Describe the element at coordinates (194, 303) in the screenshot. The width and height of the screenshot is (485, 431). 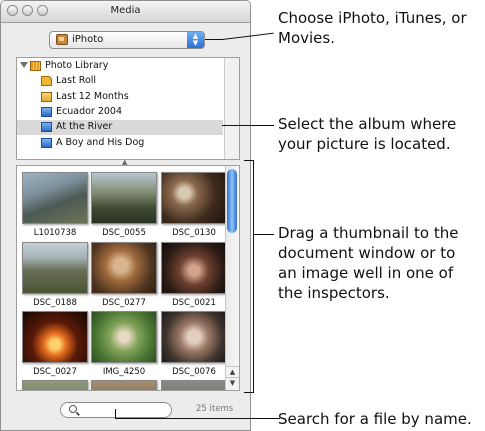
I see `thumbnail-caption: DSC_0021` at that location.